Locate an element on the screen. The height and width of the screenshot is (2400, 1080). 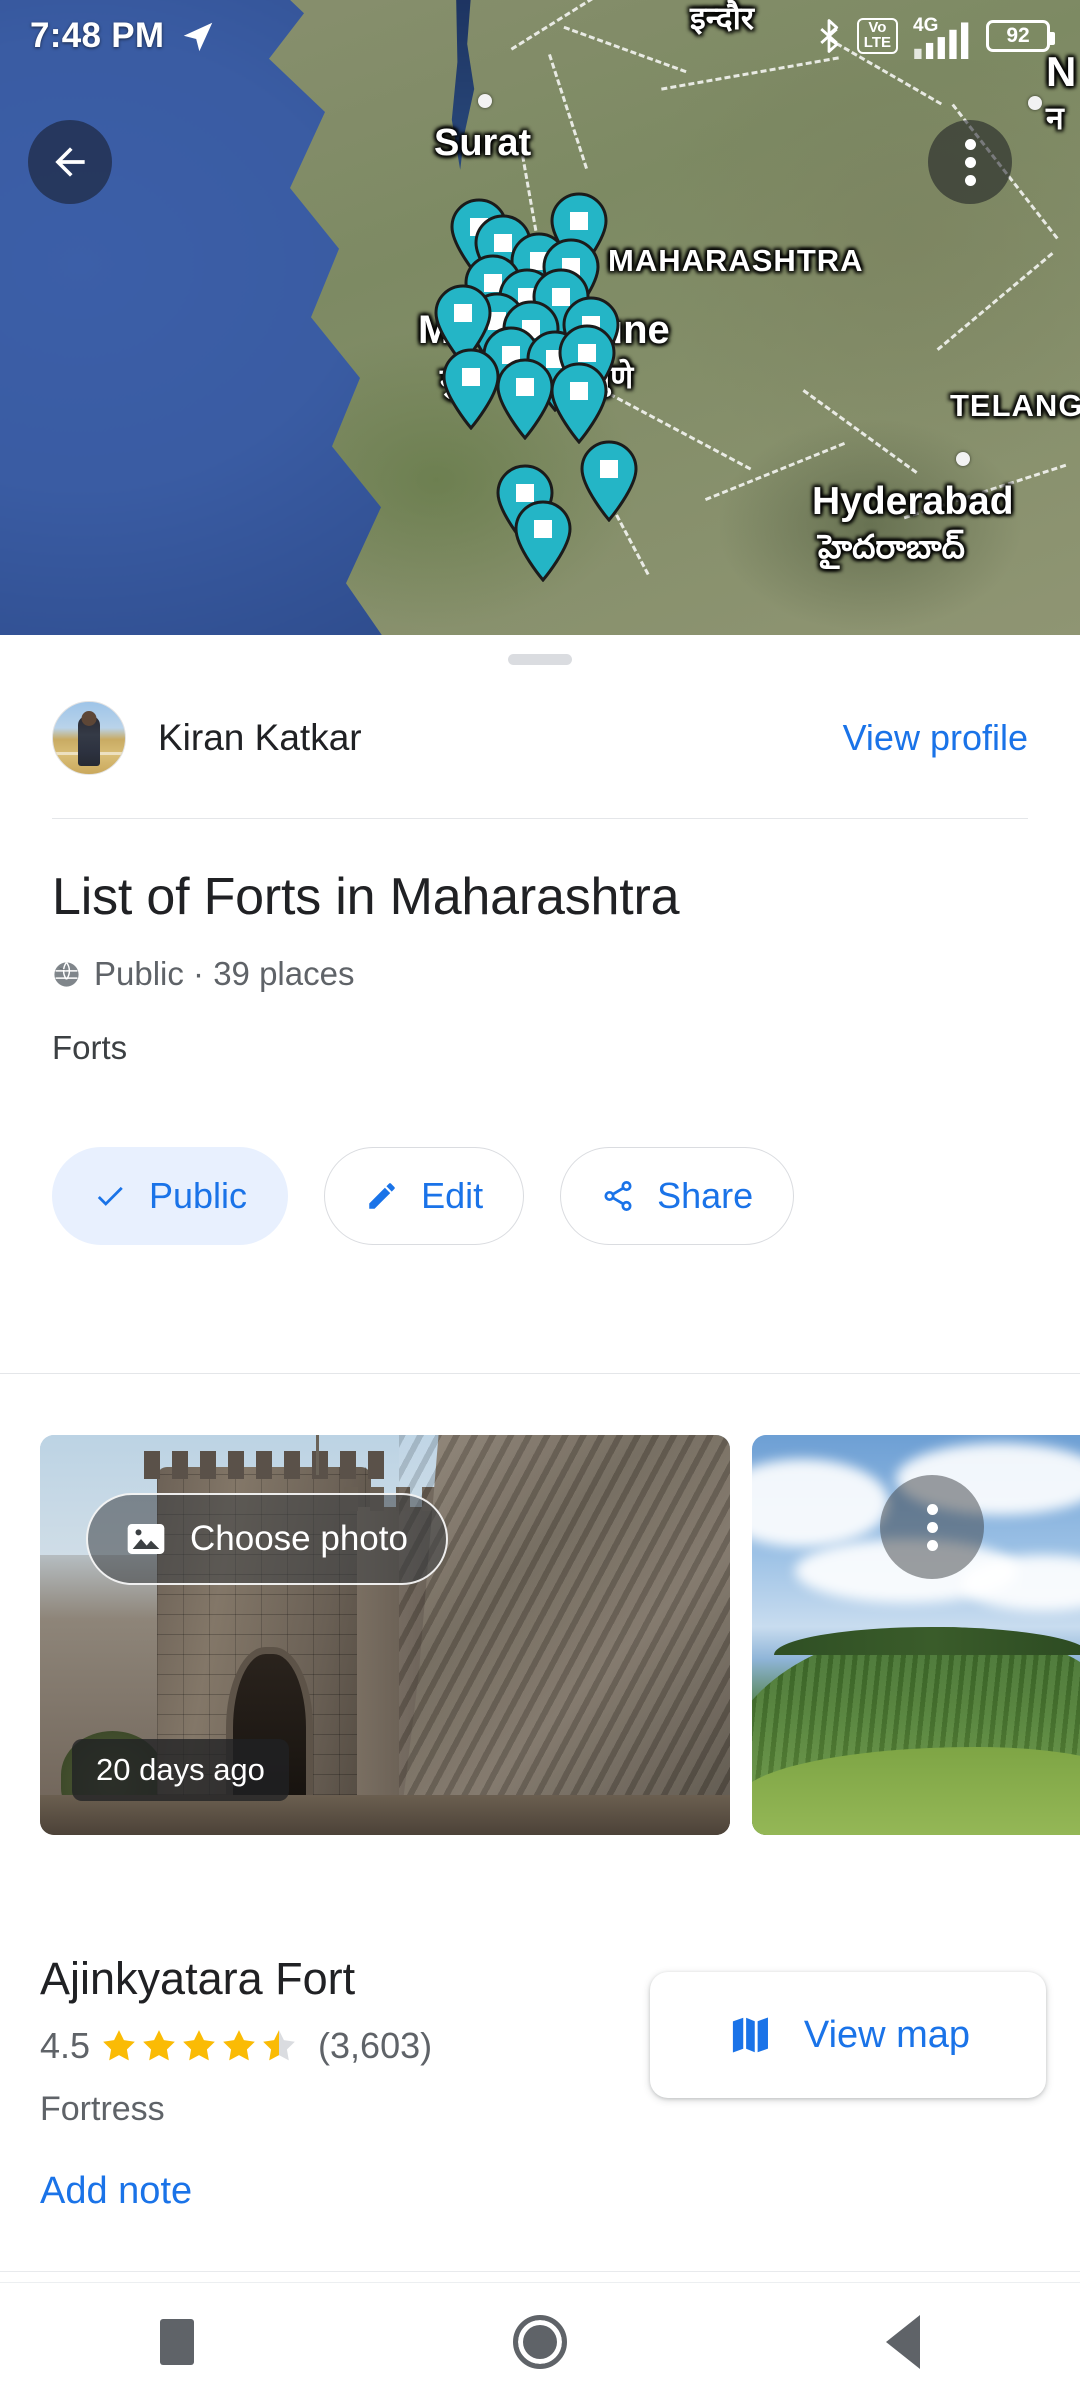
edit-chip: Edit is located at coordinates (424, 1196).